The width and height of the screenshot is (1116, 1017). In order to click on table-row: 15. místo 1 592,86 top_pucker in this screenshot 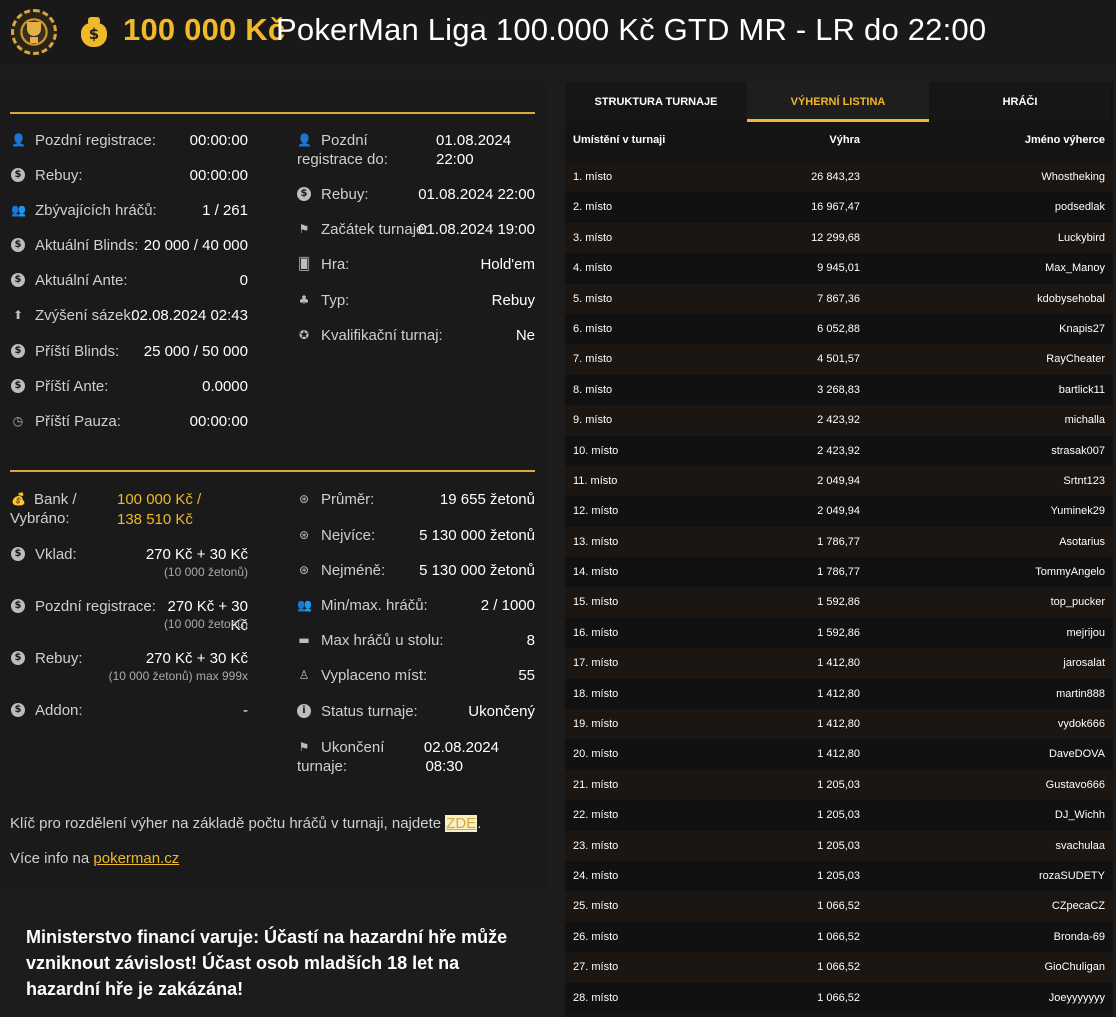, I will do `click(839, 602)`.